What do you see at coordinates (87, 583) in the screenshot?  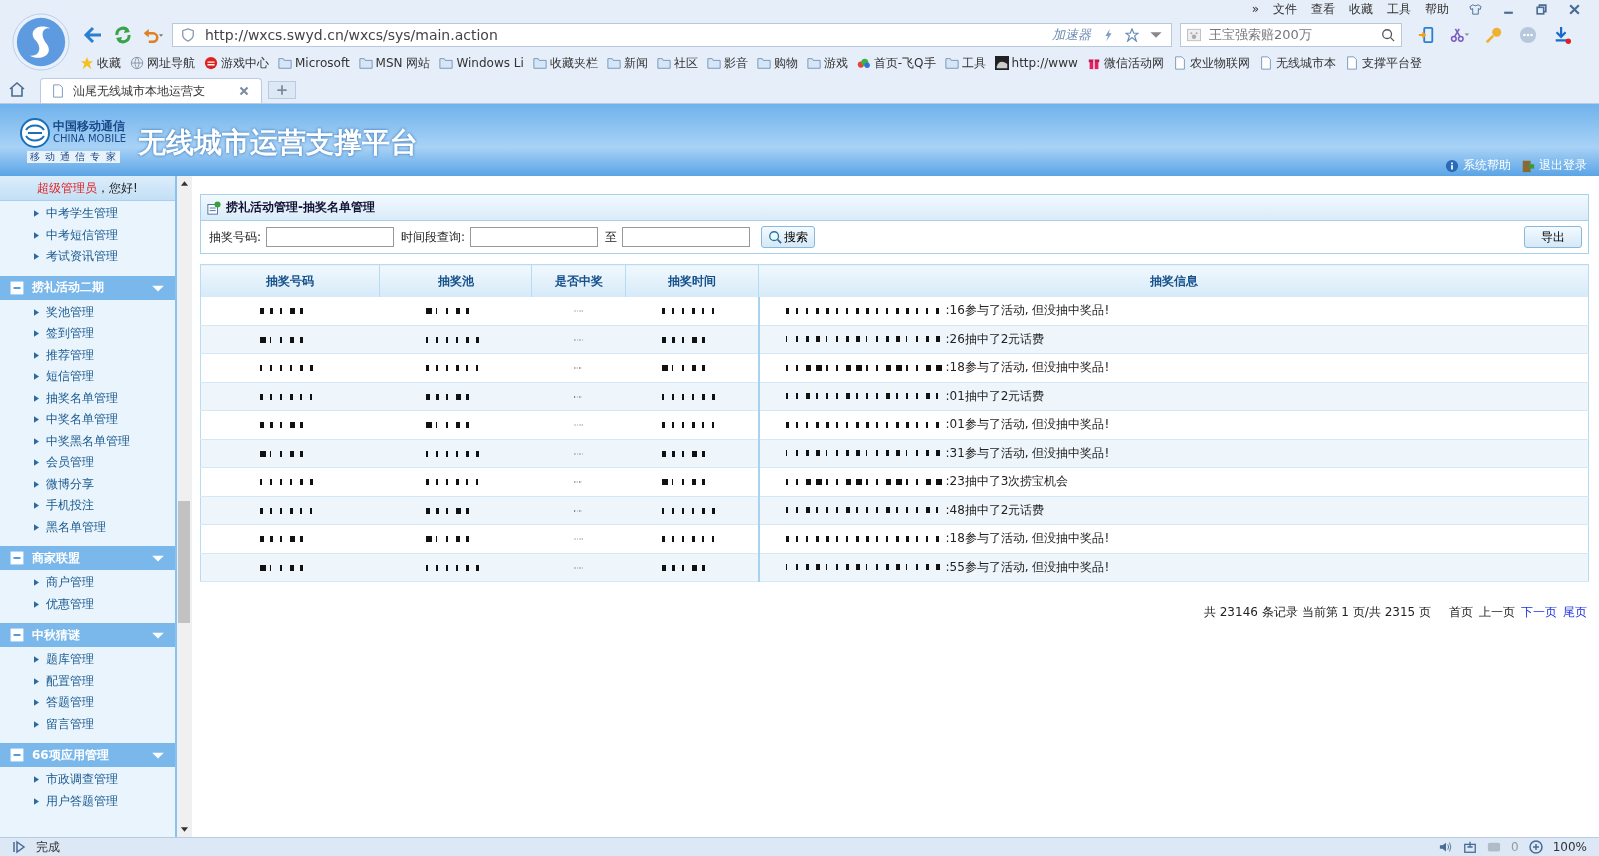 I see `sidebar-item: 商户管理` at bounding box center [87, 583].